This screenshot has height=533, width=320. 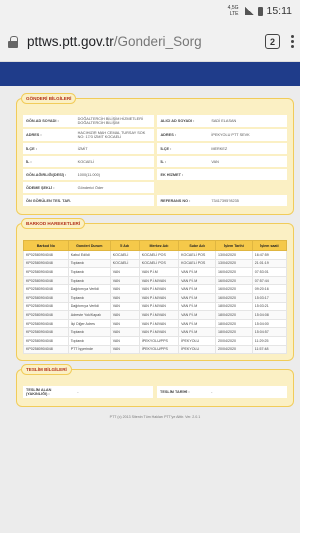 What do you see at coordinates (89, 245) in the screenshot?
I see `column-header: Gonderi Durum` at bounding box center [89, 245].